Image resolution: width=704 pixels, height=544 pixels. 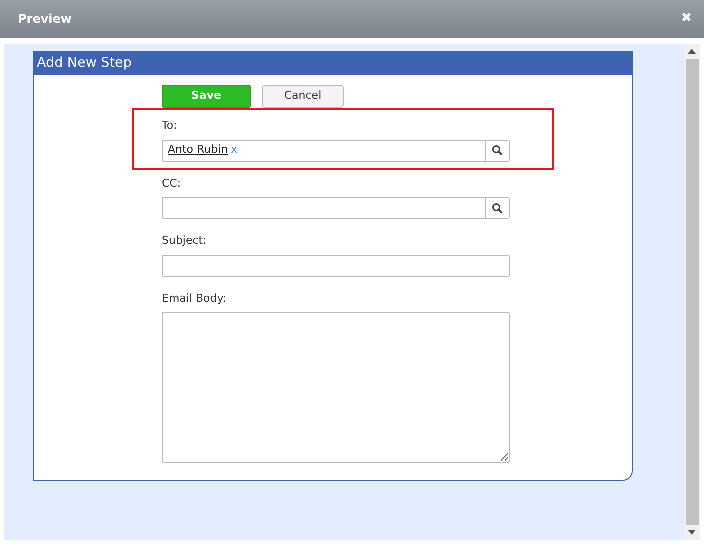 I want to click on form-title: Add New Step, so click(x=333, y=63).